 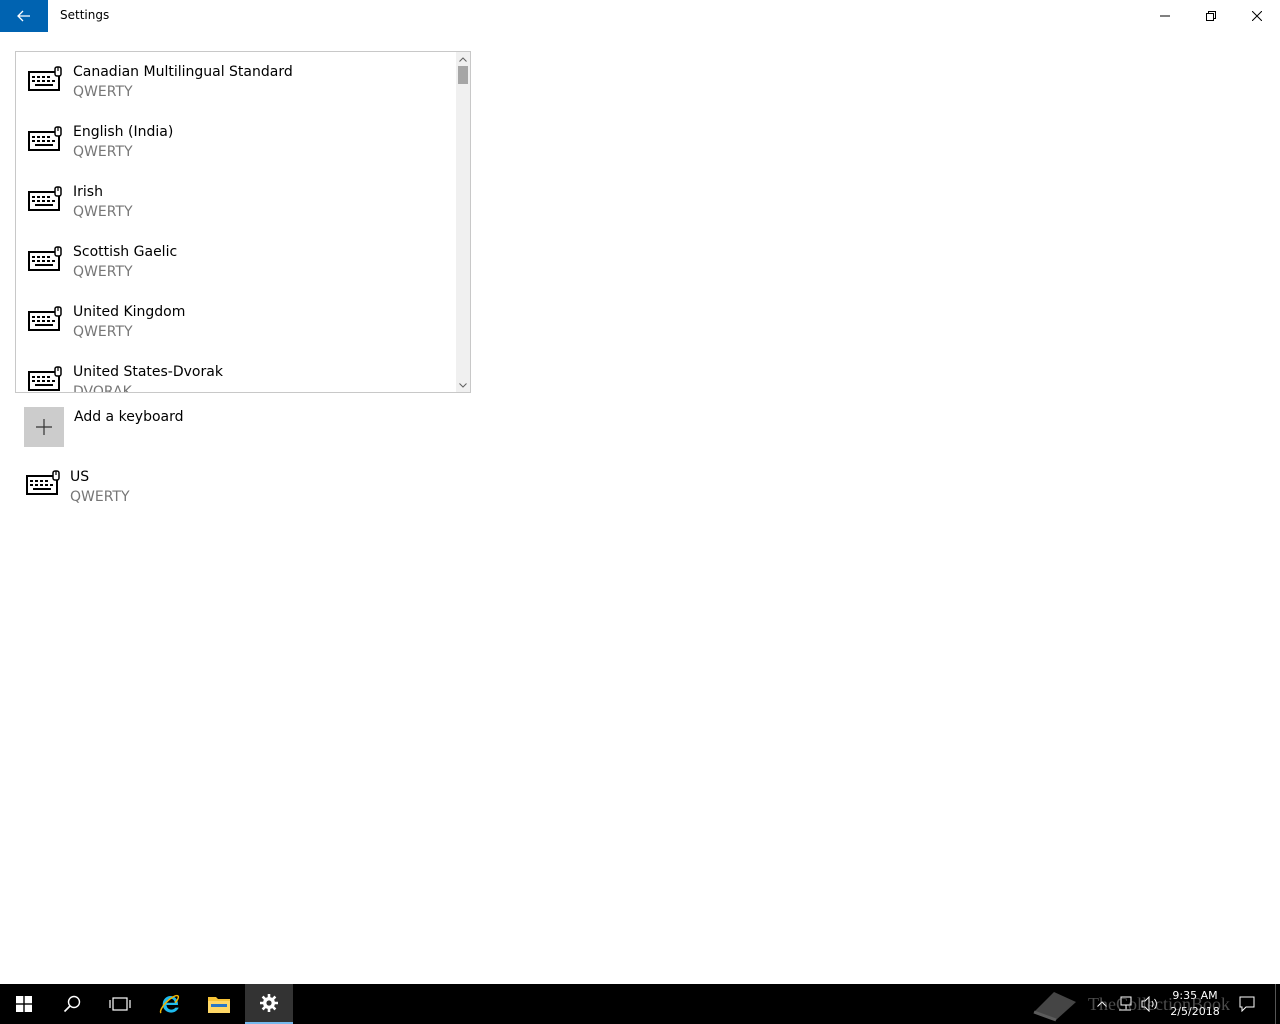 I want to click on internet-explorer-icon, so click(x=169, y=1004).